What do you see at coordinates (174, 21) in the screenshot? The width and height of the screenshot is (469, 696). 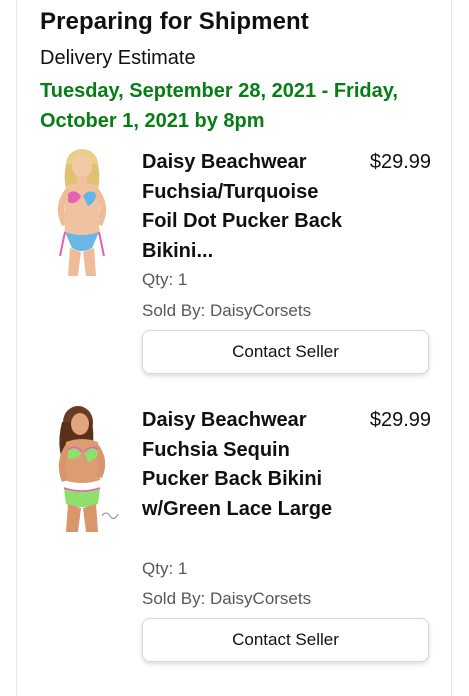 I see `section-title: Preparing for Shipment` at bounding box center [174, 21].